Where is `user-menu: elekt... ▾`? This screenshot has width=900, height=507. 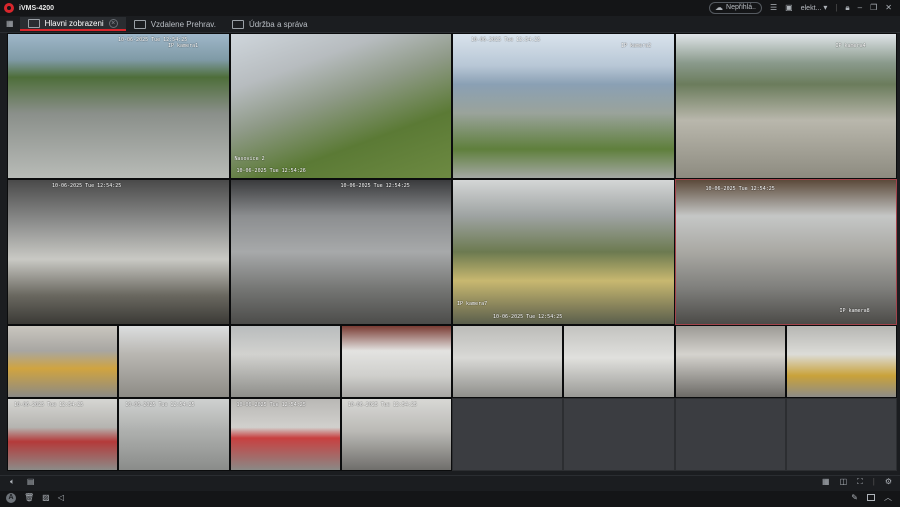 user-menu: elekt... ▾ is located at coordinates (814, 8).